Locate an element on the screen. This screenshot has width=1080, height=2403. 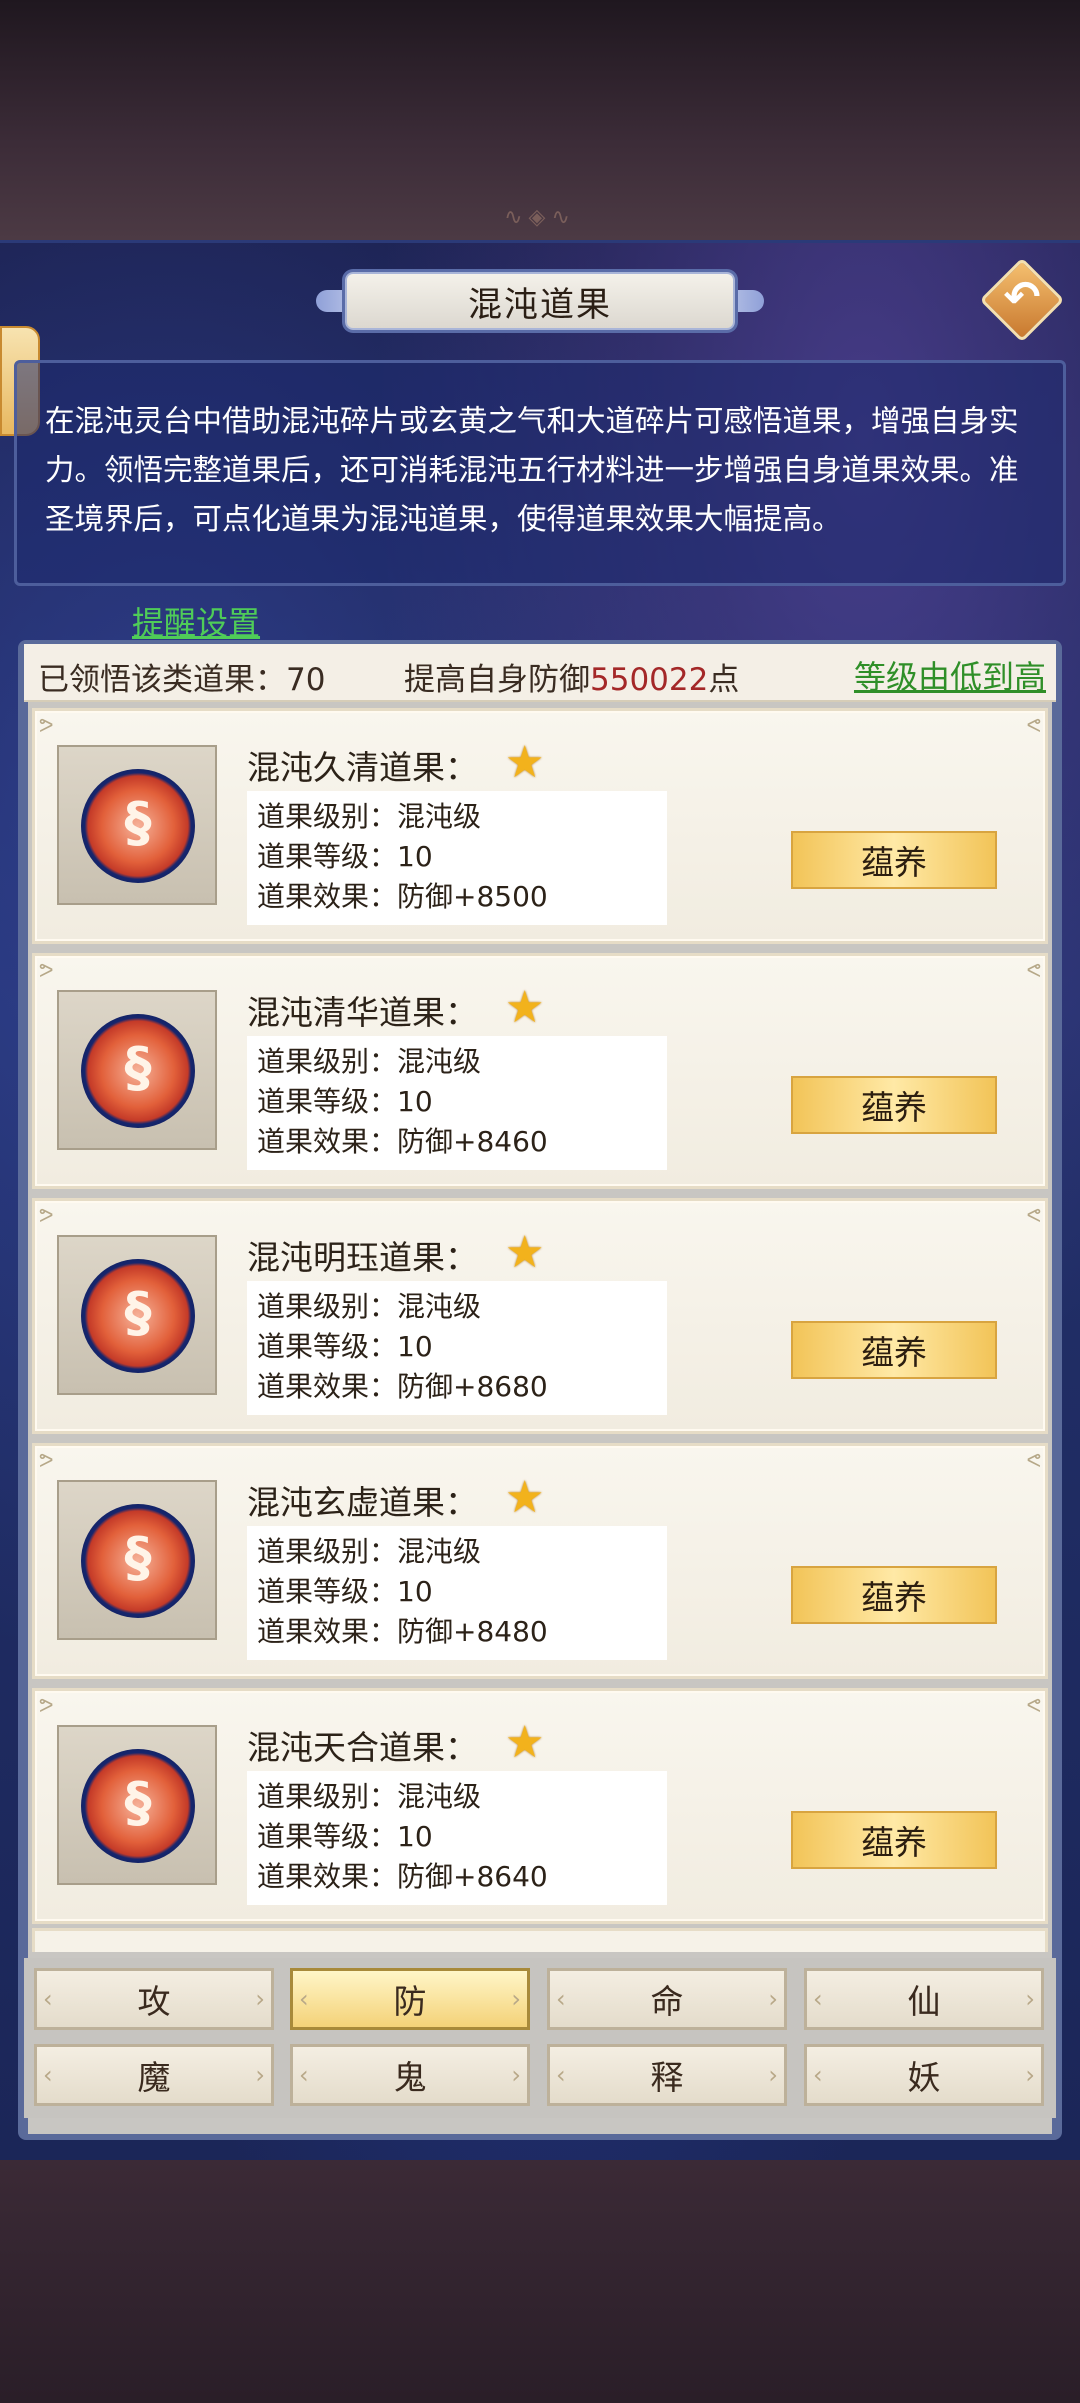
tab-label: 释 is located at coordinates (667, 2077).